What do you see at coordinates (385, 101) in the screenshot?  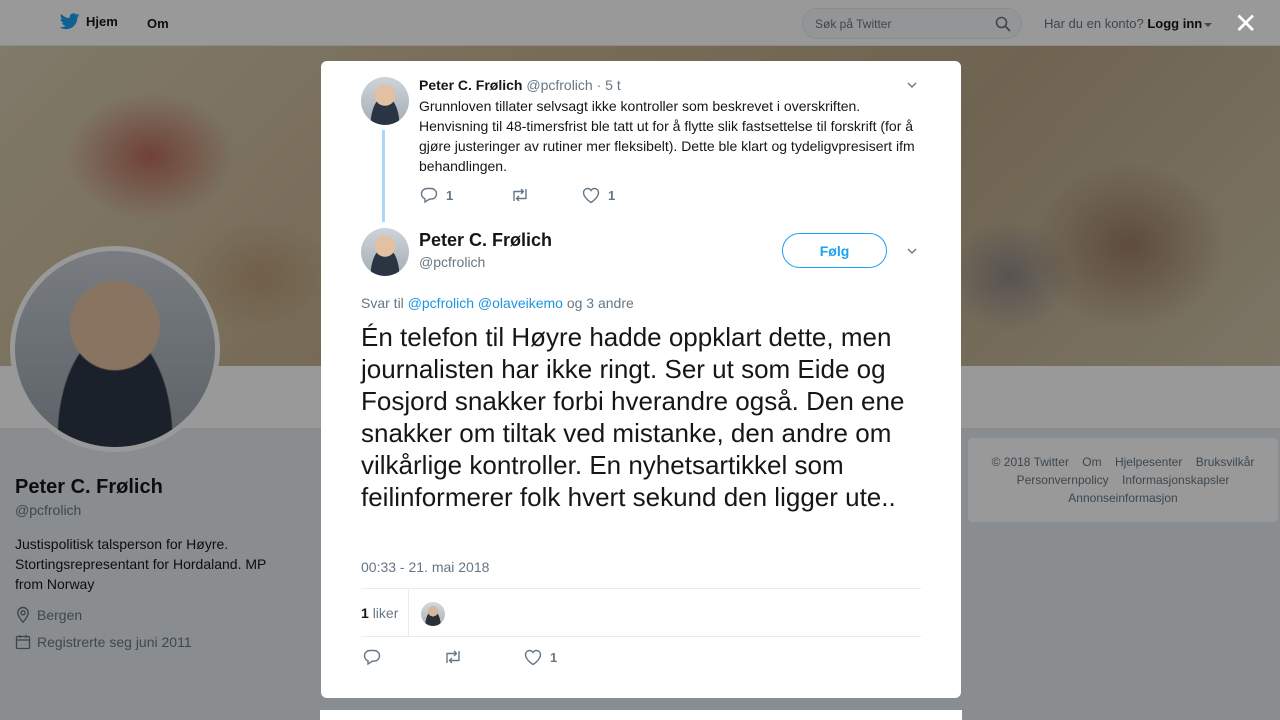 I see `parent-tweet-avatar` at bounding box center [385, 101].